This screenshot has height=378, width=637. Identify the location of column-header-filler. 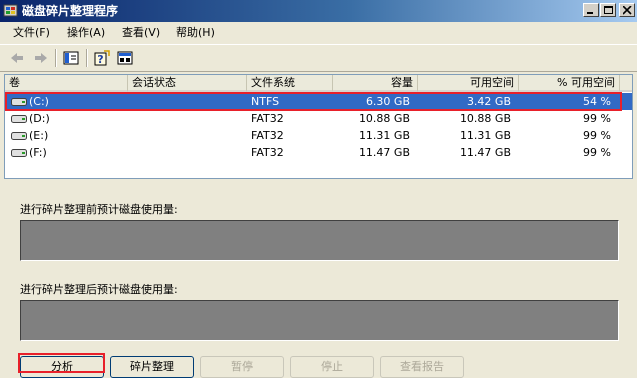
(626, 83).